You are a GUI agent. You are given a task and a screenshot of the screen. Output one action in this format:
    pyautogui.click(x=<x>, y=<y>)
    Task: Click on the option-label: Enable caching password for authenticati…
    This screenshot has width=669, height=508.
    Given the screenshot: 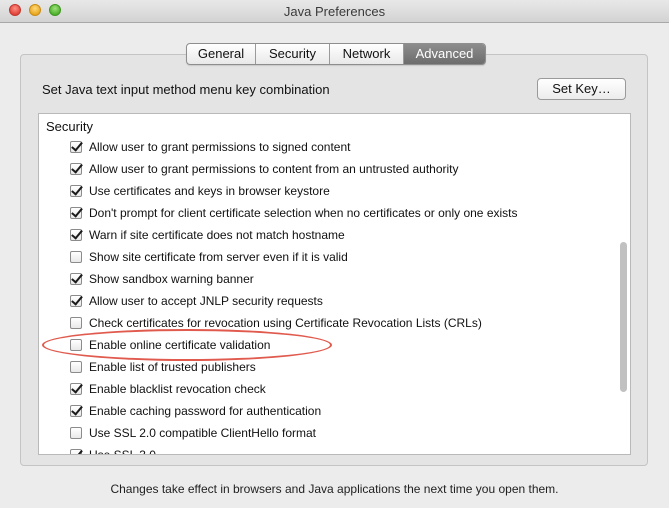 What is the action you would take?
    pyautogui.click(x=205, y=411)
    